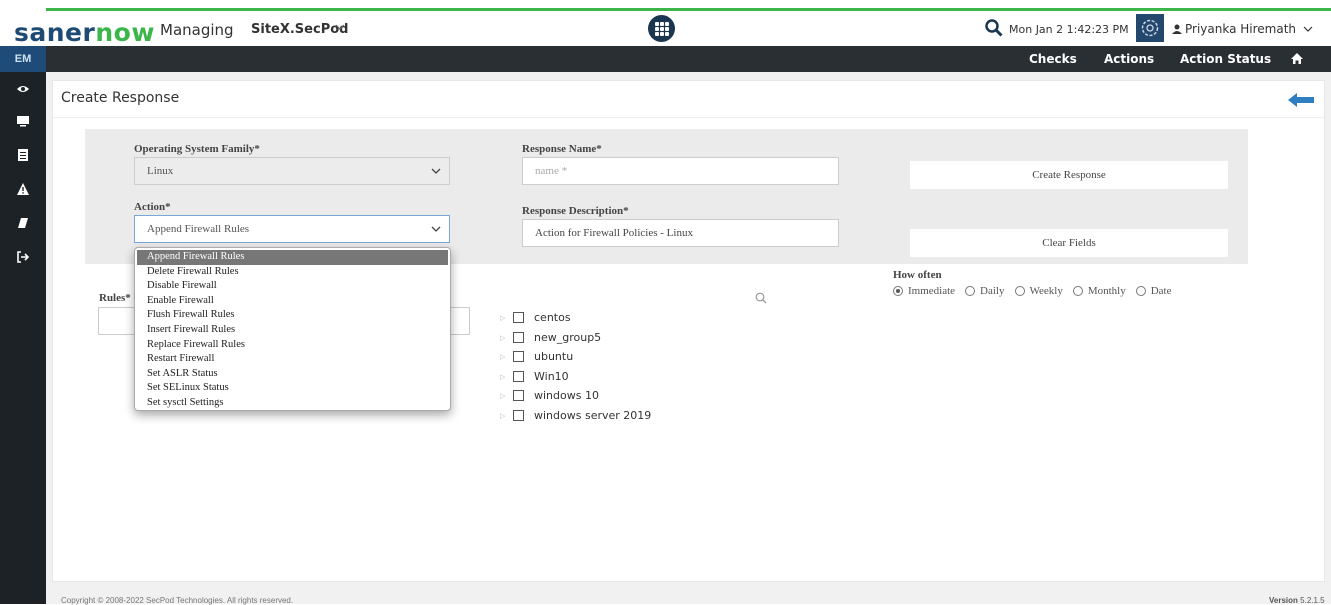 The height and width of the screenshot is (605, 1331). What do you see at coordinates (197, 149) in the screenshot?
I see `os-family-label: Operating System Family*` at bounding box center [197, 149].